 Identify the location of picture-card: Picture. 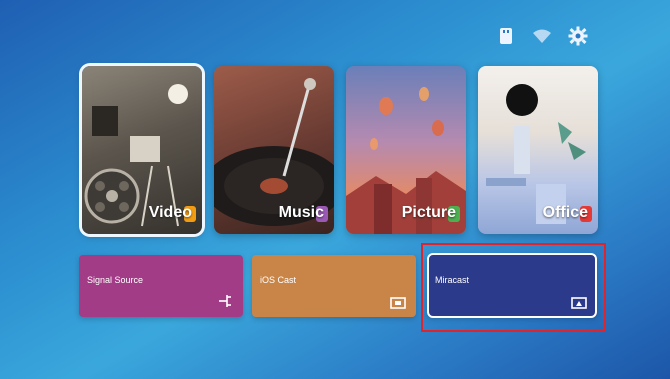
(406, 150).